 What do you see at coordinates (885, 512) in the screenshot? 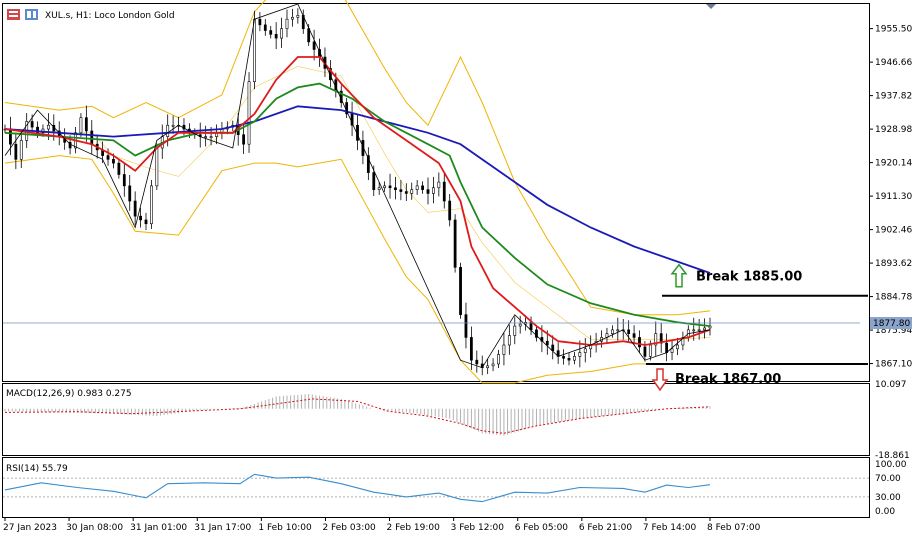
I see `rsi-axis-label: 0.00` at bounding box center [885, 512].